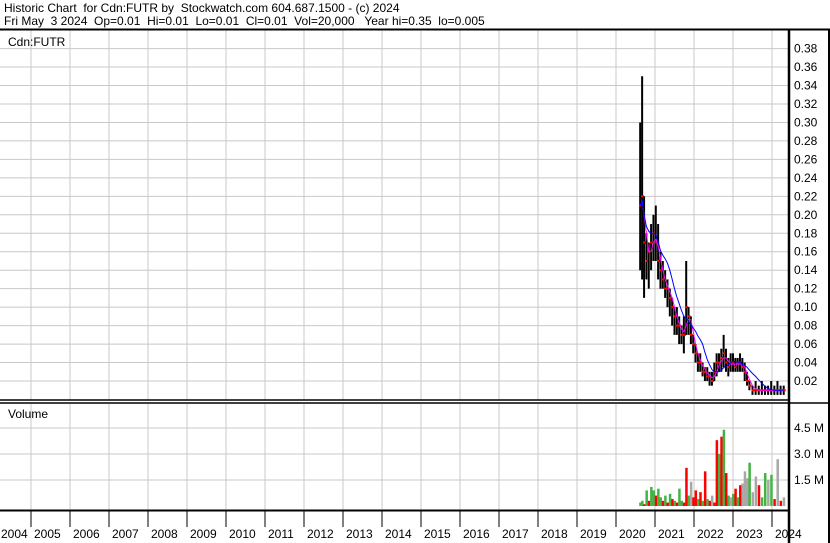 This screenshot has width=830, height=543. What do you see at coordinates (632, 534) in the screenshot?
I see `year-label: 2020` at bounding box center [632, 534].